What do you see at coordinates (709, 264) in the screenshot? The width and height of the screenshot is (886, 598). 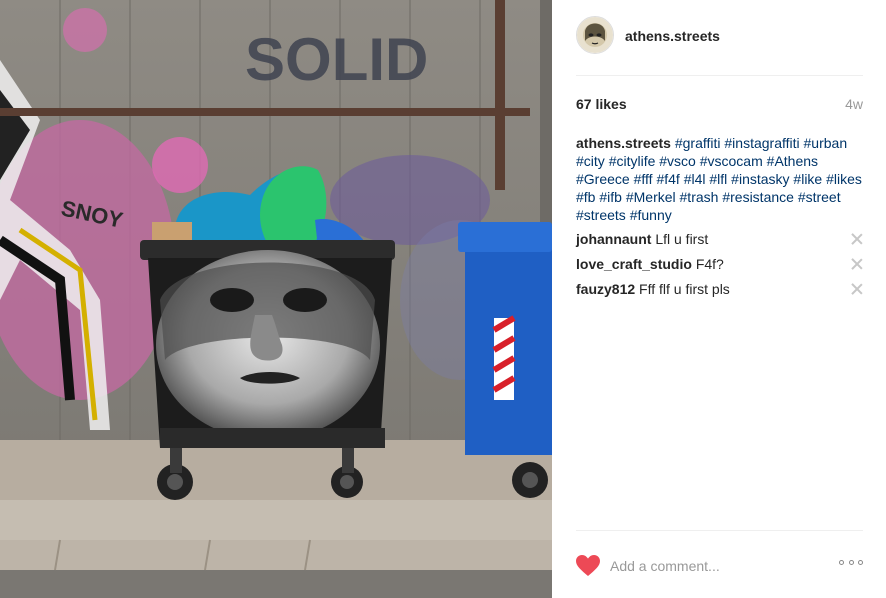 I see `comment-text: F4f?` at bounding box center [709, 264].